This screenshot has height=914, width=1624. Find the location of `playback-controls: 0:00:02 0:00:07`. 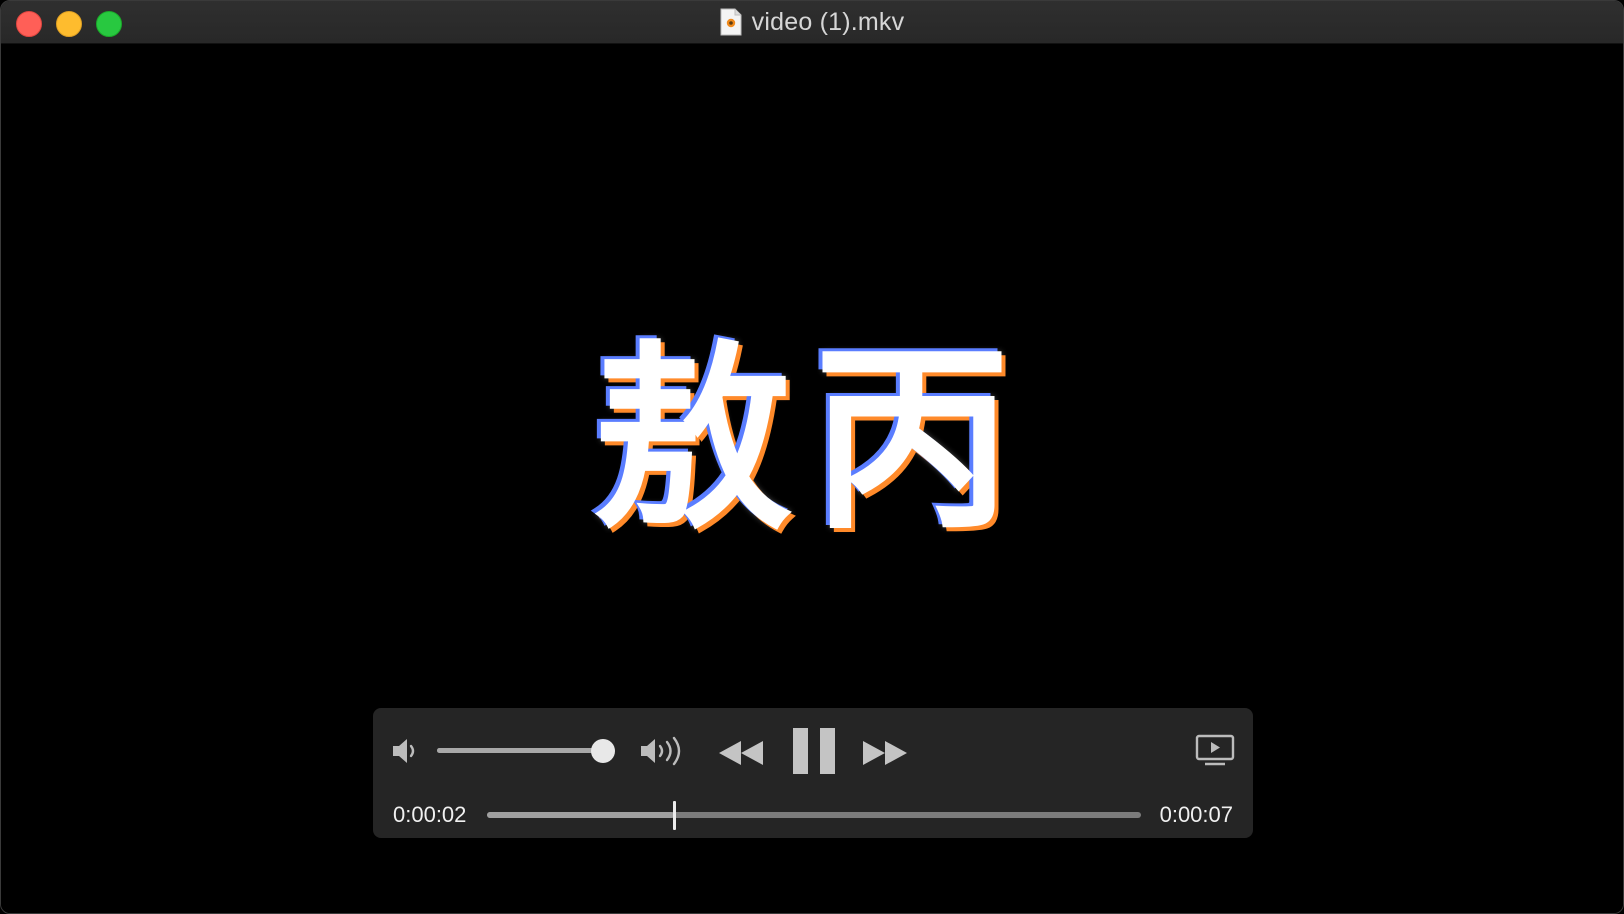

playback-controls: 0:00:02 0:00:07 is located at coordinates (813, 773).